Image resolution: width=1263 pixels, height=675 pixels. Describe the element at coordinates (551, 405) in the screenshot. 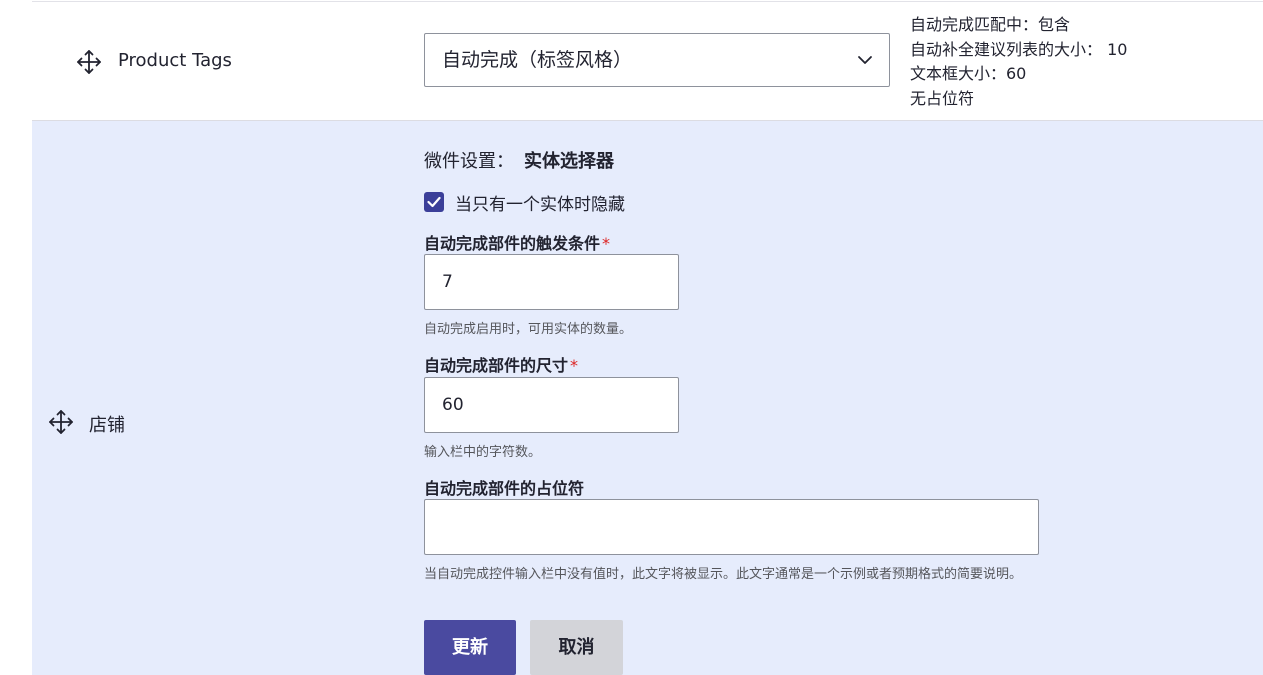

I see `size-input: 60` at that location.